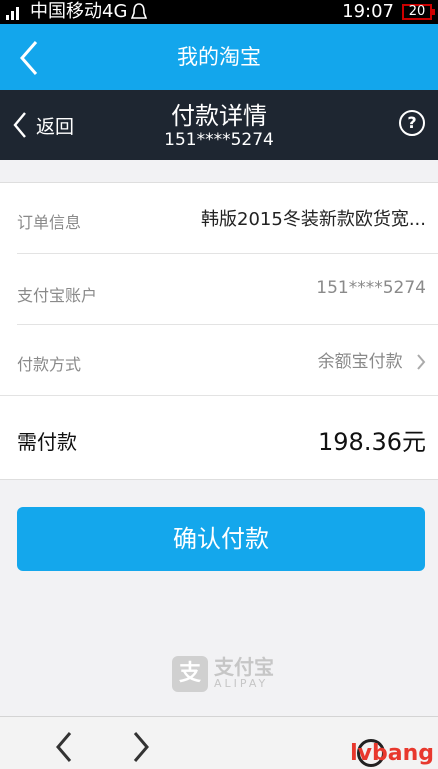 The height and width of the screenshot is (769, 438). I want to click on alipay-sub: ALIPAY, so click(241, 683).